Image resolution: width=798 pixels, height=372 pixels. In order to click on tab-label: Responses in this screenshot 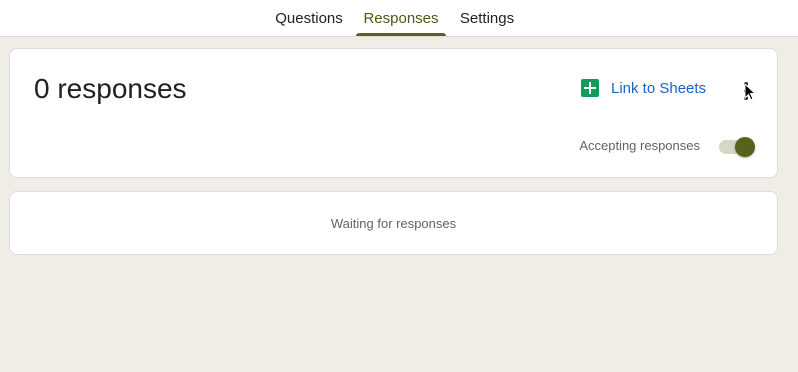, I will do `click(401, 18)`.